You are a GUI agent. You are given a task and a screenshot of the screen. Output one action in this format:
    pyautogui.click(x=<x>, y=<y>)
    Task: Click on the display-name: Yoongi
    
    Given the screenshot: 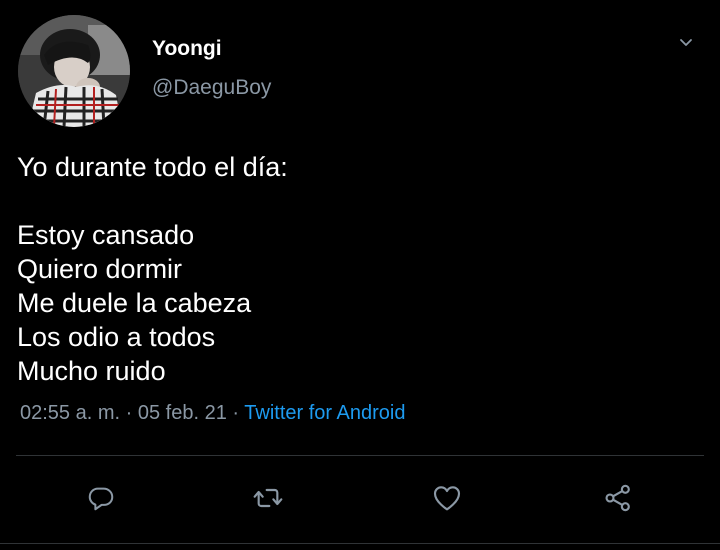 What is the action you would take?
    pyautogui.click(x=187, y=49)
    